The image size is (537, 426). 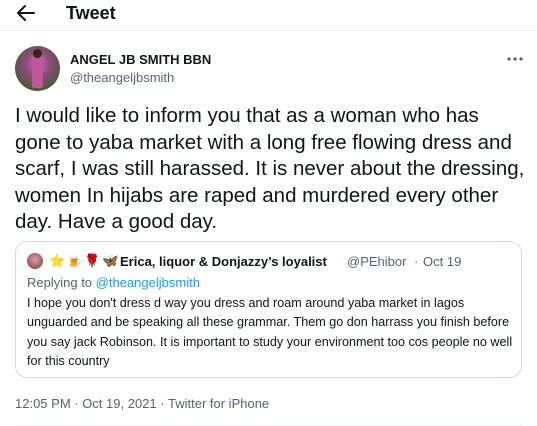 What do you see at coordinates (442, 261) in the screenshot?
I see `quoted-date: Oct 19` at bounding box center [442, 261].